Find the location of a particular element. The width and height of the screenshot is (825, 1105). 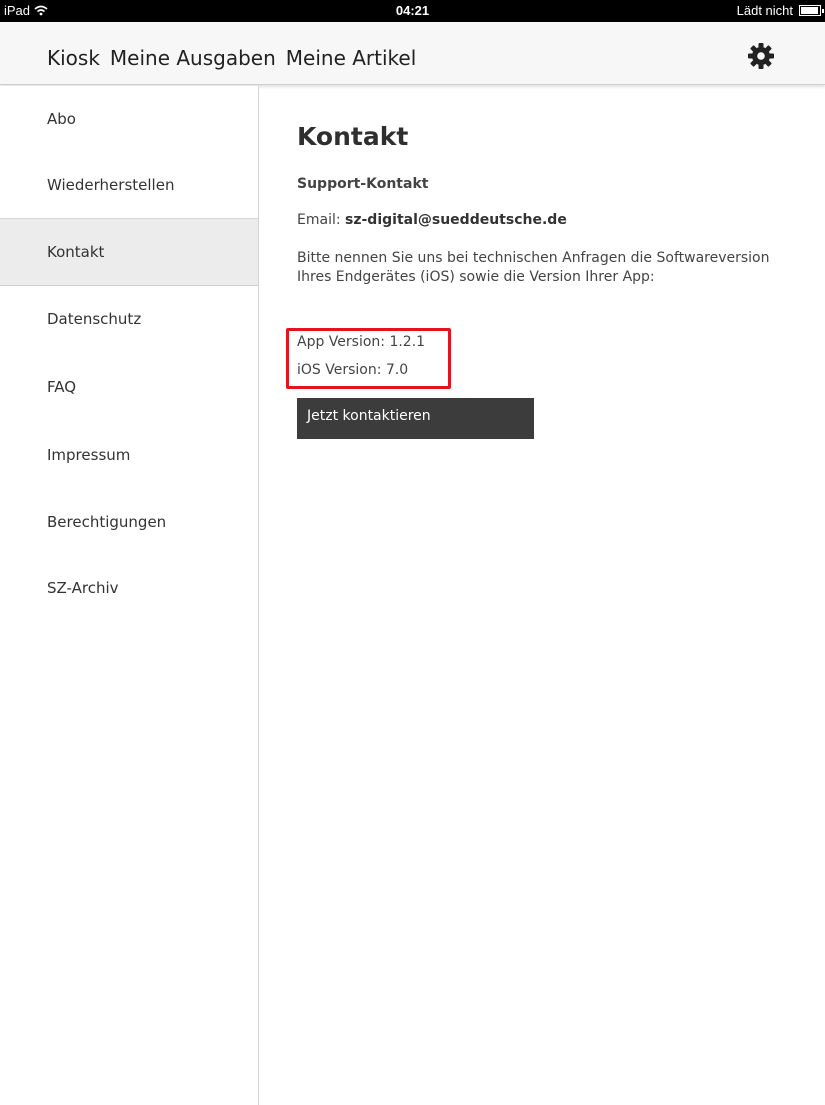

sidebar-item-wiederherstellen: Wiederherstellen is located at coordinates (129, 185).